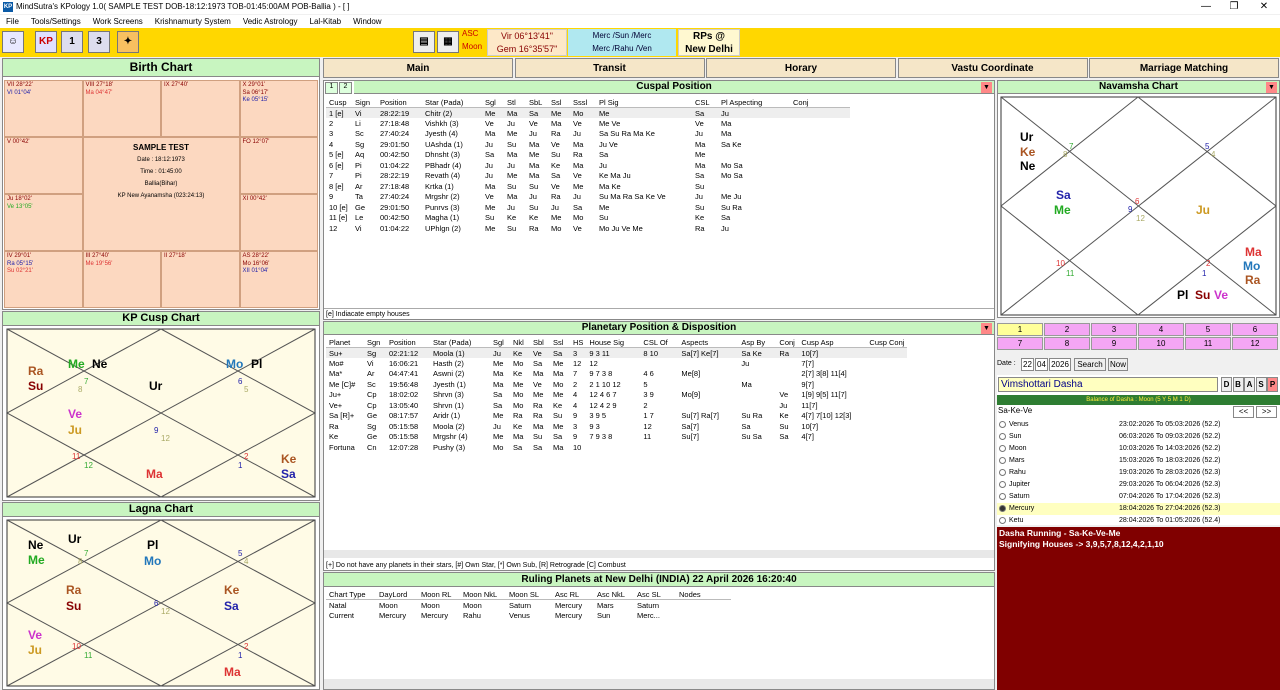 The height and width of the screenshot is (690, 1280). What do you see at coordinates (418, 68) in the screenshot?
I see `tab-main: Main` at bounding box center [418, 68].